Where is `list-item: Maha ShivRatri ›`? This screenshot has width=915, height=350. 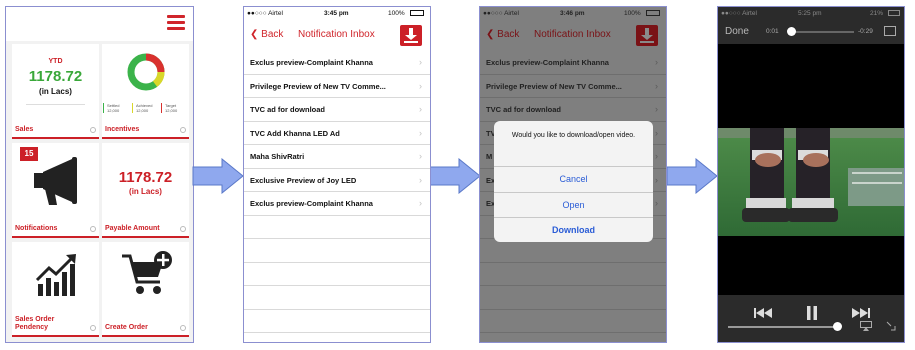
list-item: Maha ShivRatri › is located at coordinates (337, 157).